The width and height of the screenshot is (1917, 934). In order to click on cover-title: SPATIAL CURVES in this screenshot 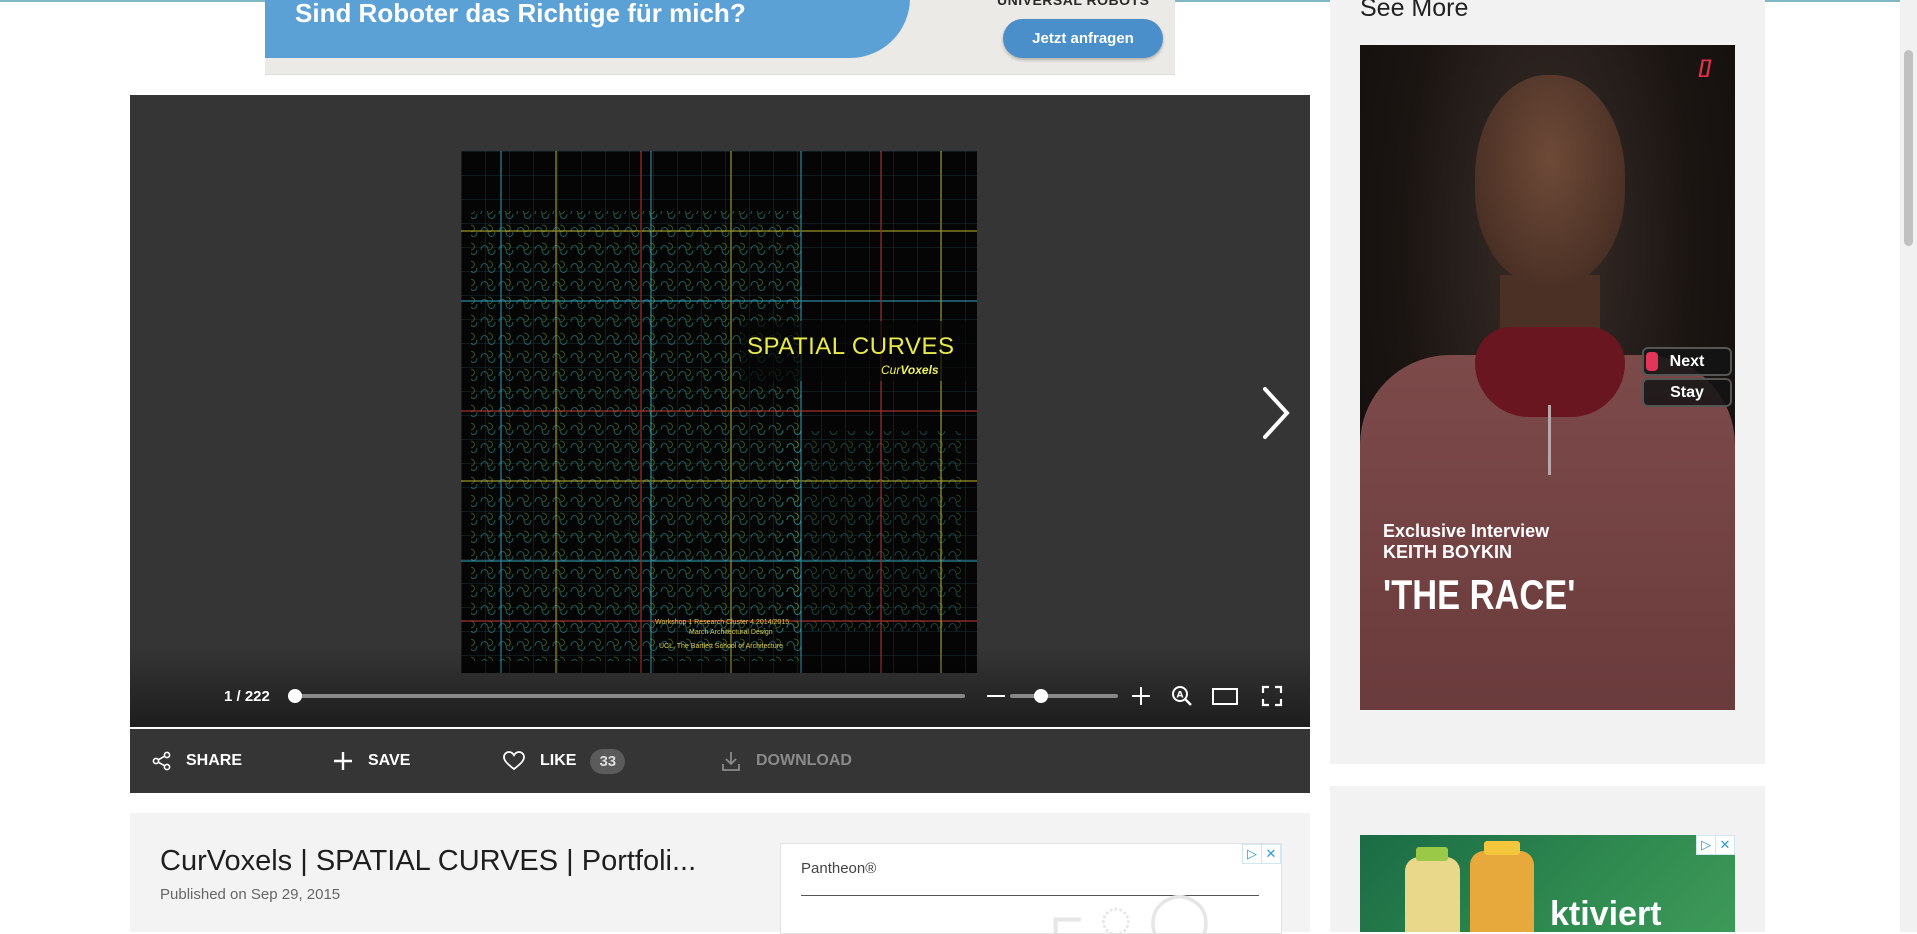, I will do `click(851, 346)`.